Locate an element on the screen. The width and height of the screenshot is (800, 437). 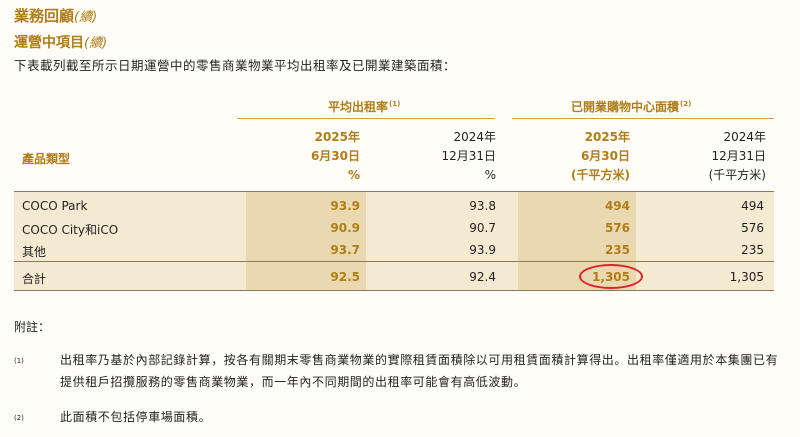
cell-value: 1,305 is located at coordinates (746, 277).